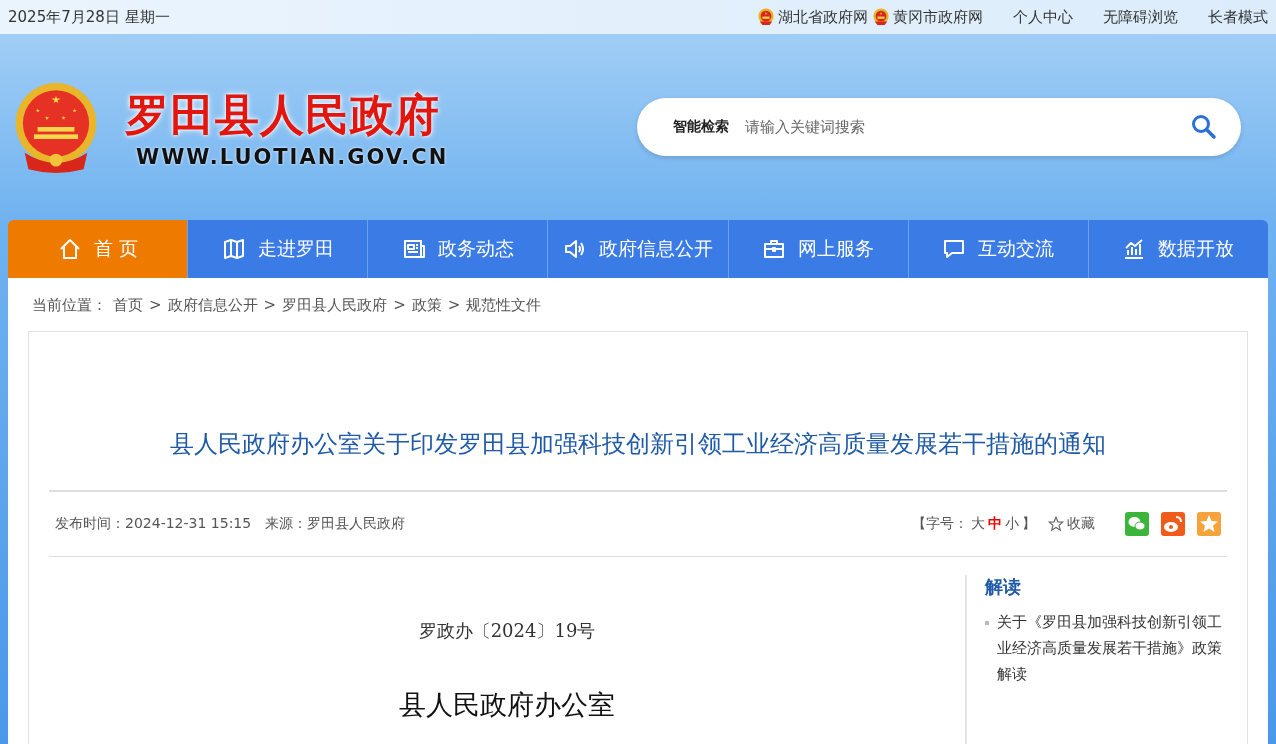  I want to click on breadcrumb-link: 首页, so click(128, 305).